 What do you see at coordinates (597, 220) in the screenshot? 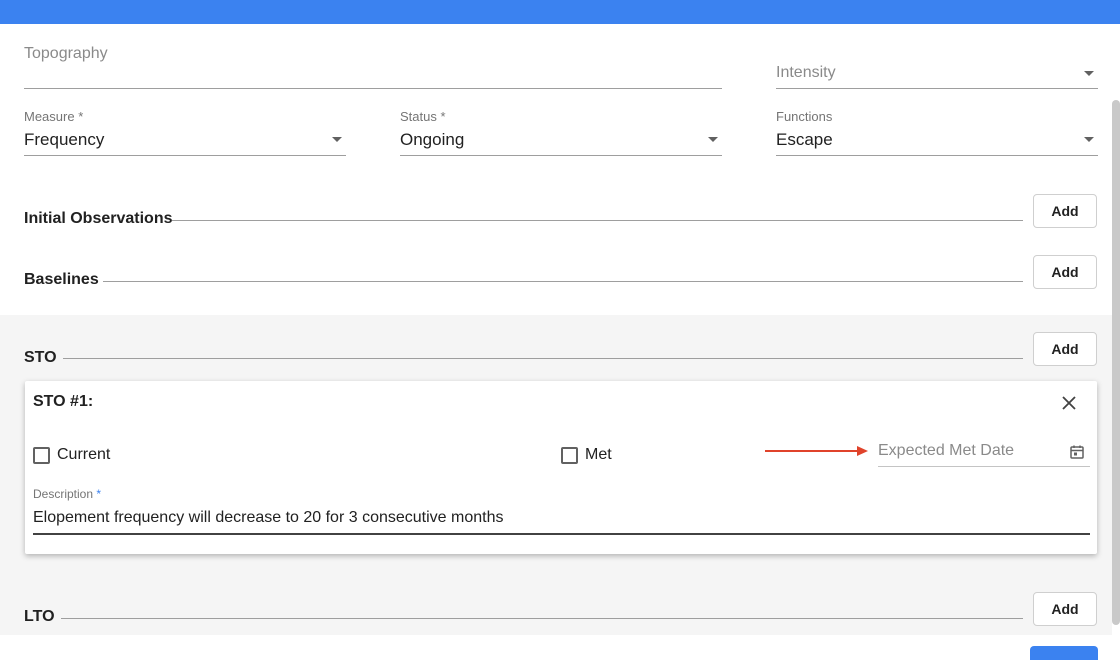
I see `initial-observations-divider` at bounding box center [597, 220].